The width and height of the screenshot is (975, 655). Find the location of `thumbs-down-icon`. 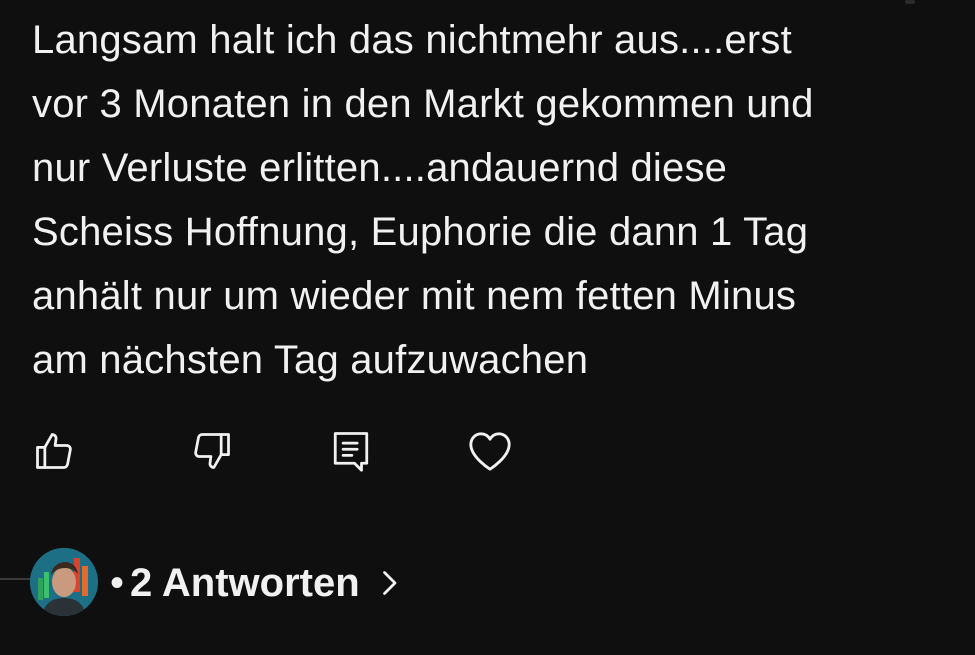

thumbs-down-icon is located at coordinates (212, 451).